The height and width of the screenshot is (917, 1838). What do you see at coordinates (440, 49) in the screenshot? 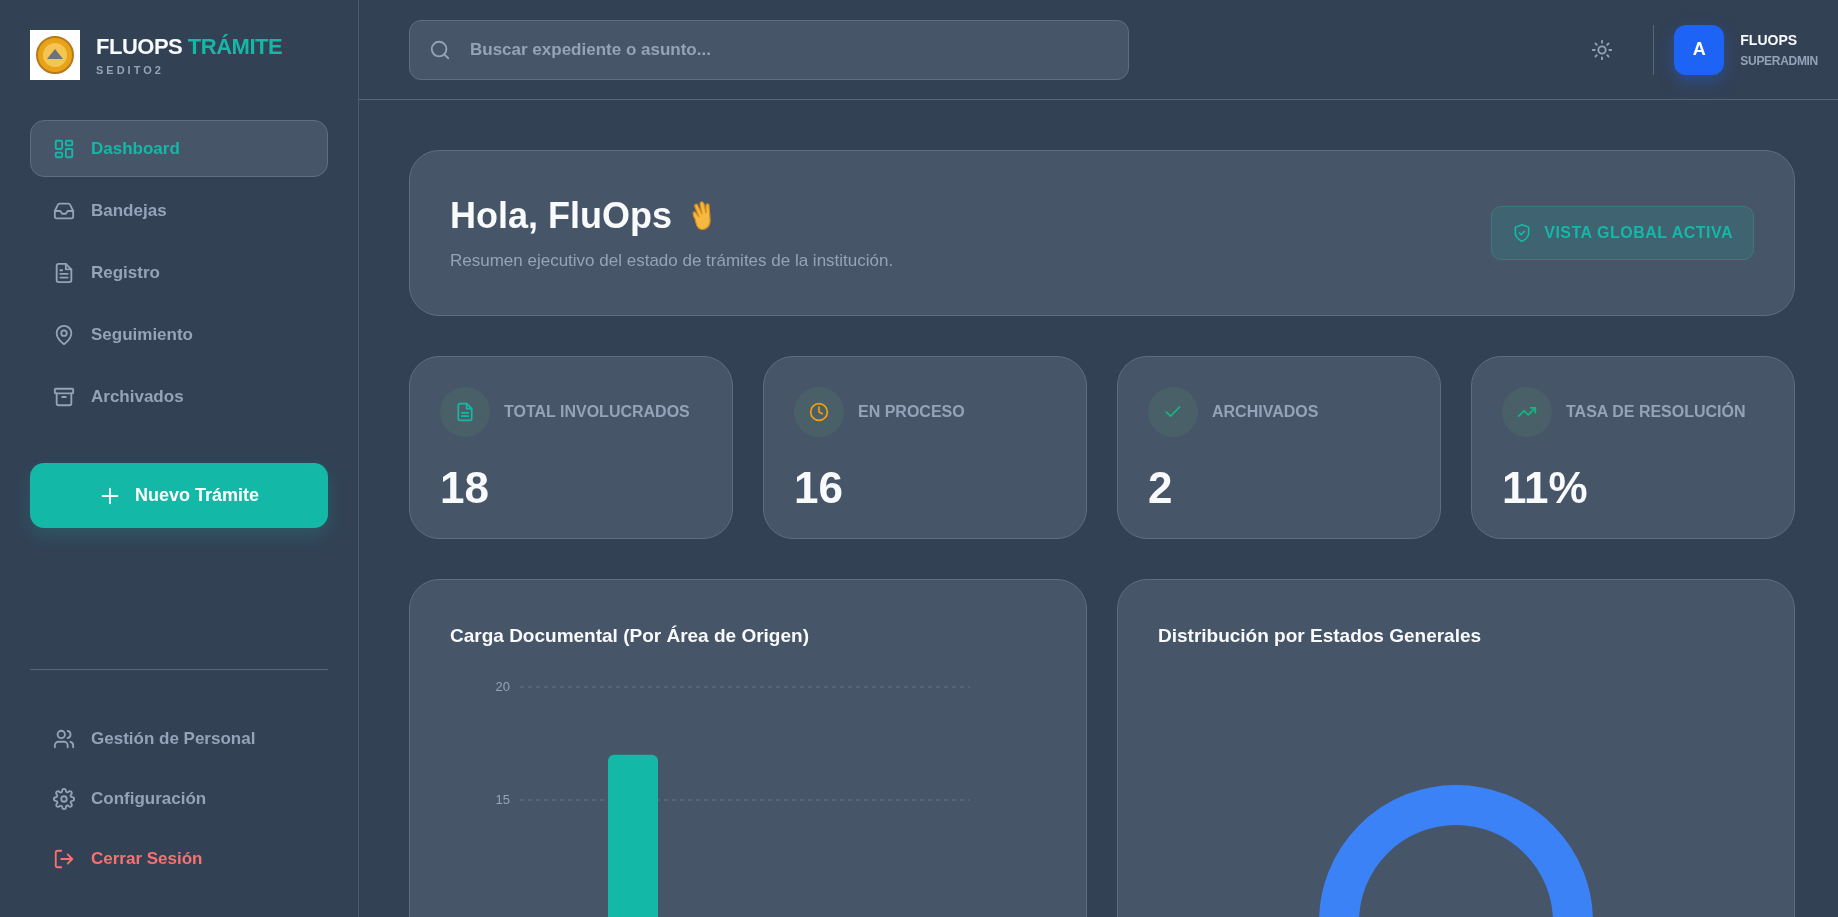
I see `search-icon` at bounding box center [440, 49].